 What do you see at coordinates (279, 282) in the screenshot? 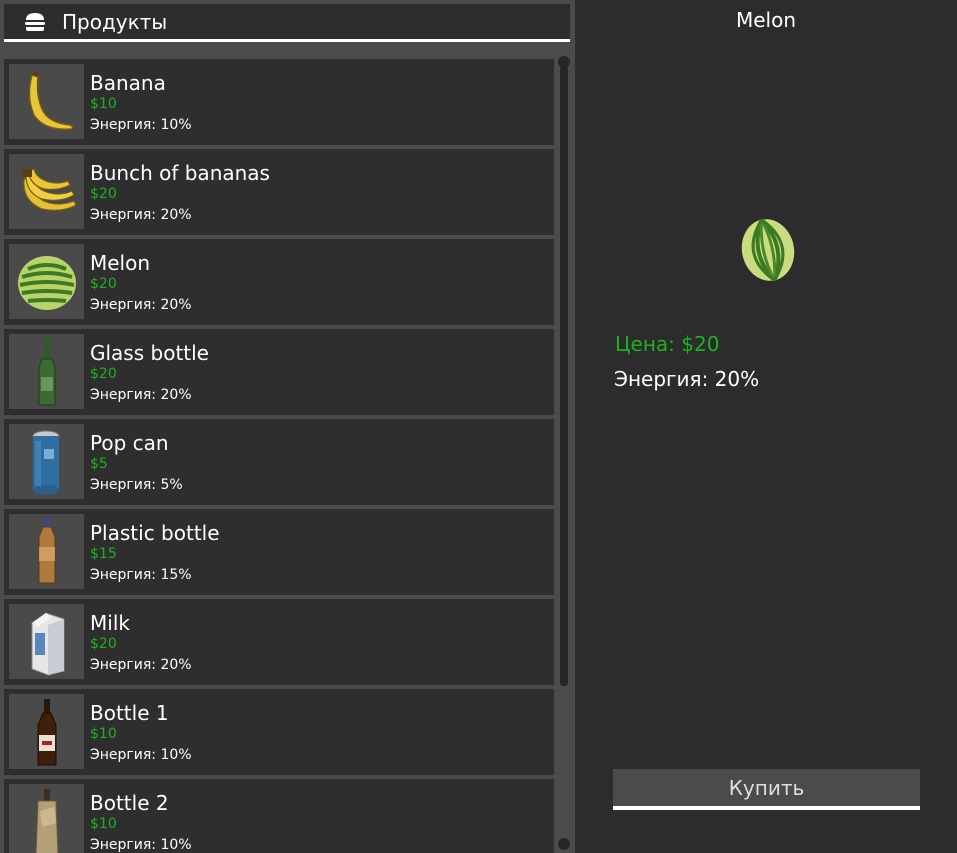
I see `product-item-melon: Melon $20 Энергия: 20%` at bounding box center [279, 282].